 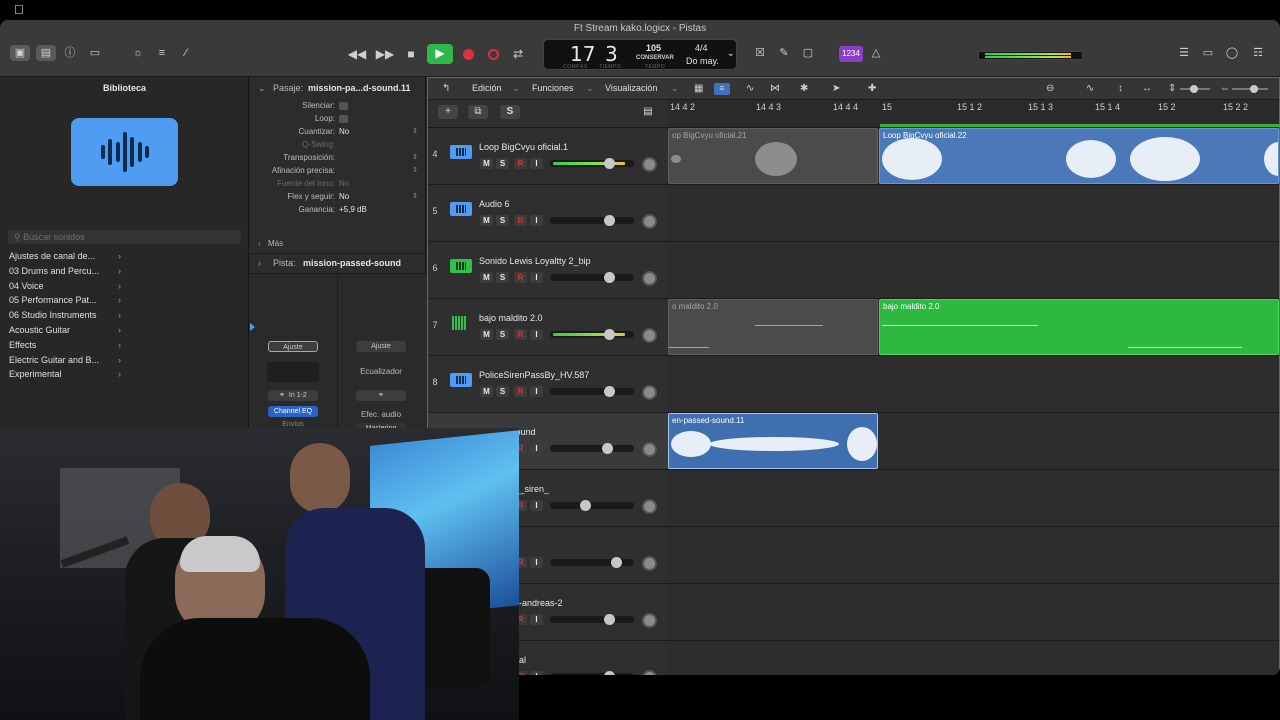 I want to click on library-item: Ajustes de canal de... ›, so click(x=65, y=256).